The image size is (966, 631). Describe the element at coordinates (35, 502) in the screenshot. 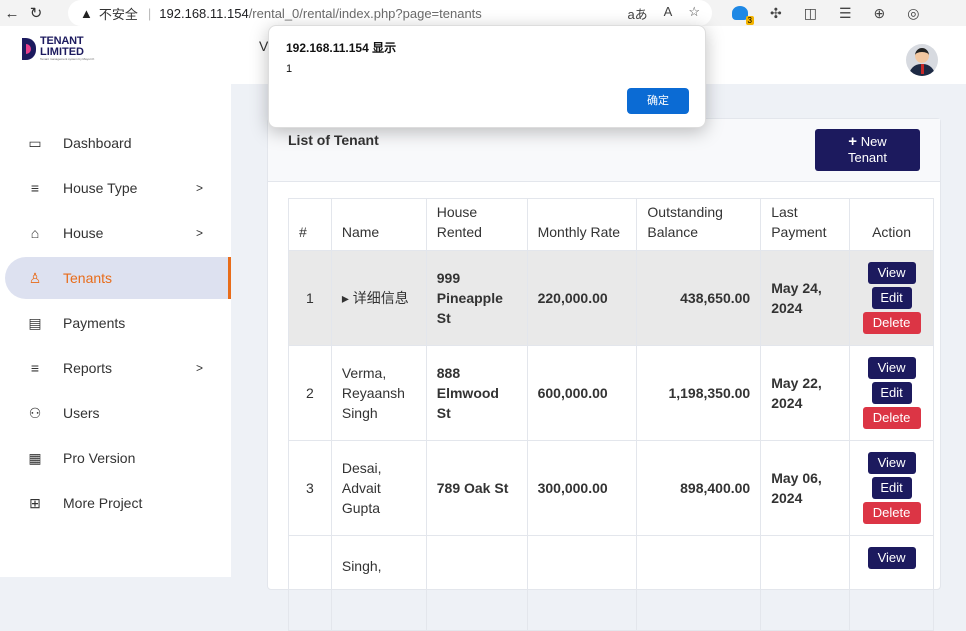

I see `gift-icon: ⊞` at that location.